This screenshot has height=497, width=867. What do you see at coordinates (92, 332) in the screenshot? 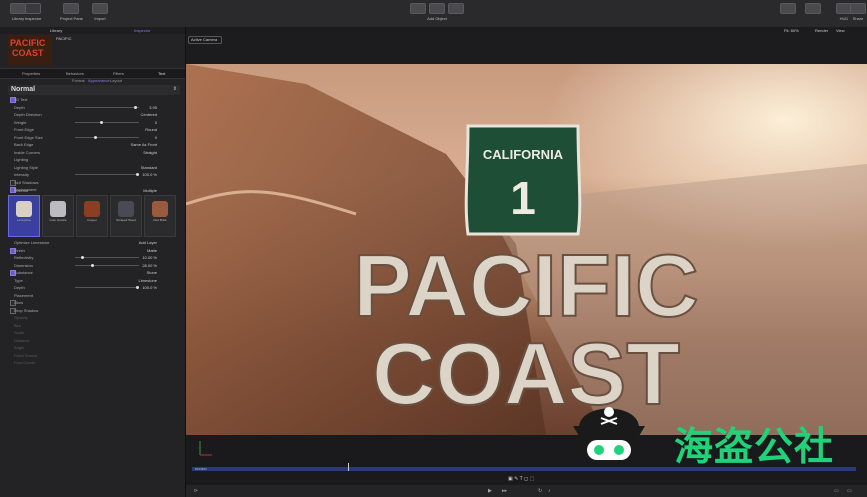
I see `drop-shadow-row: Scale` at bounding box center [92, 332].